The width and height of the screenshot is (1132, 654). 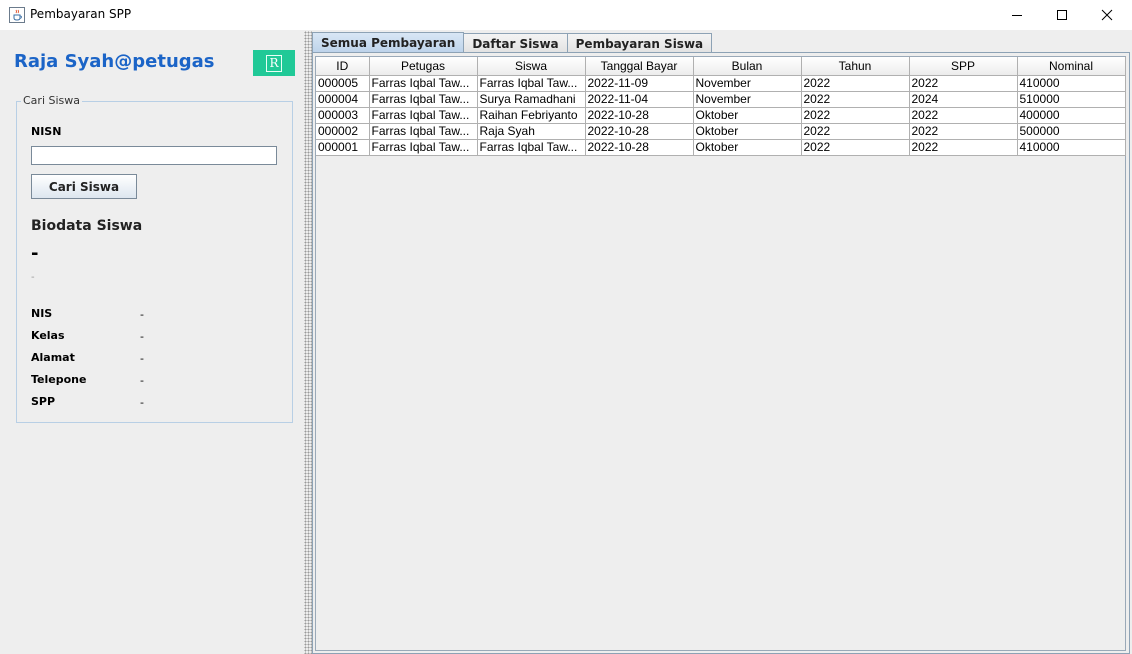 I want to click on field-label-telepone: Telepone, so click(x=59, y=379).